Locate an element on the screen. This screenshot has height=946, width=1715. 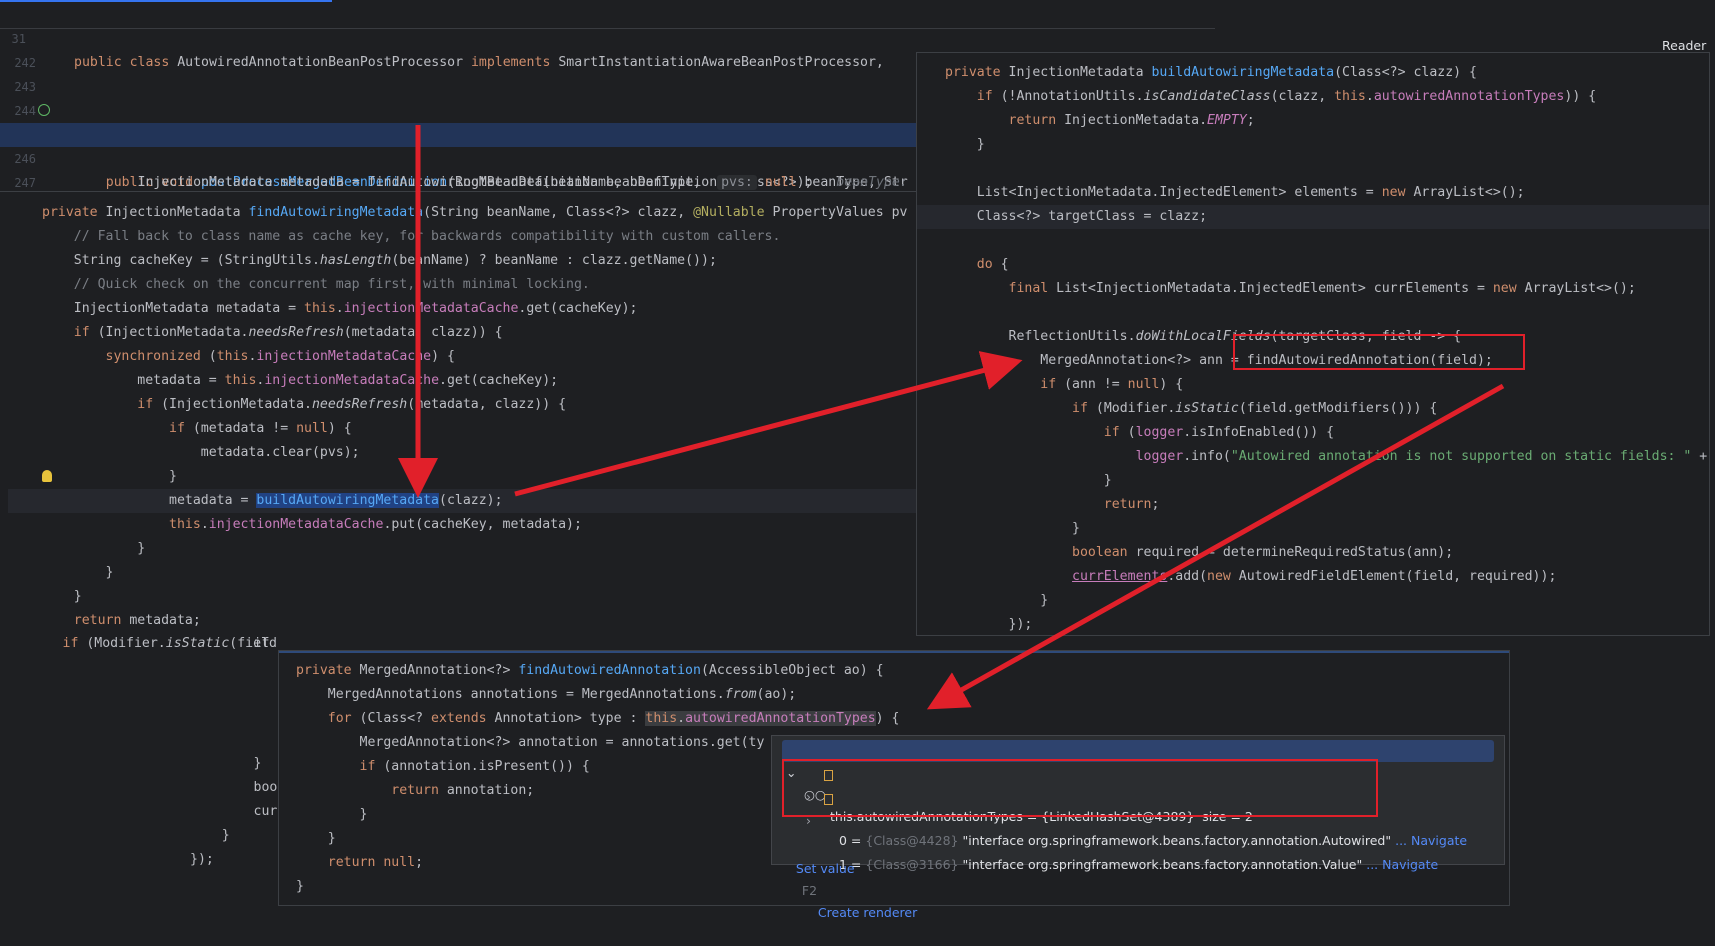
arrow-to-build-metadata is located at coordinates (768, 424).